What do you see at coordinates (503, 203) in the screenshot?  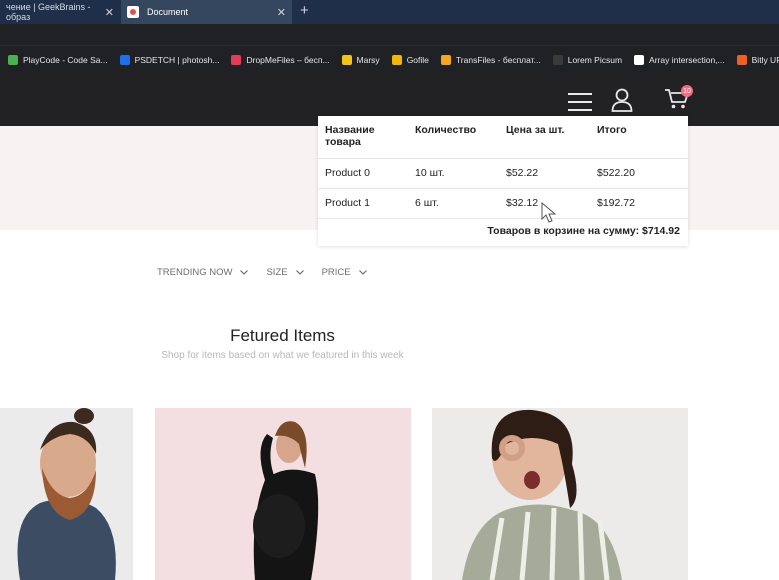 I see `table-row: Product 1 6 шт. $32.12 $192.72` at bounding box center [503, 203].